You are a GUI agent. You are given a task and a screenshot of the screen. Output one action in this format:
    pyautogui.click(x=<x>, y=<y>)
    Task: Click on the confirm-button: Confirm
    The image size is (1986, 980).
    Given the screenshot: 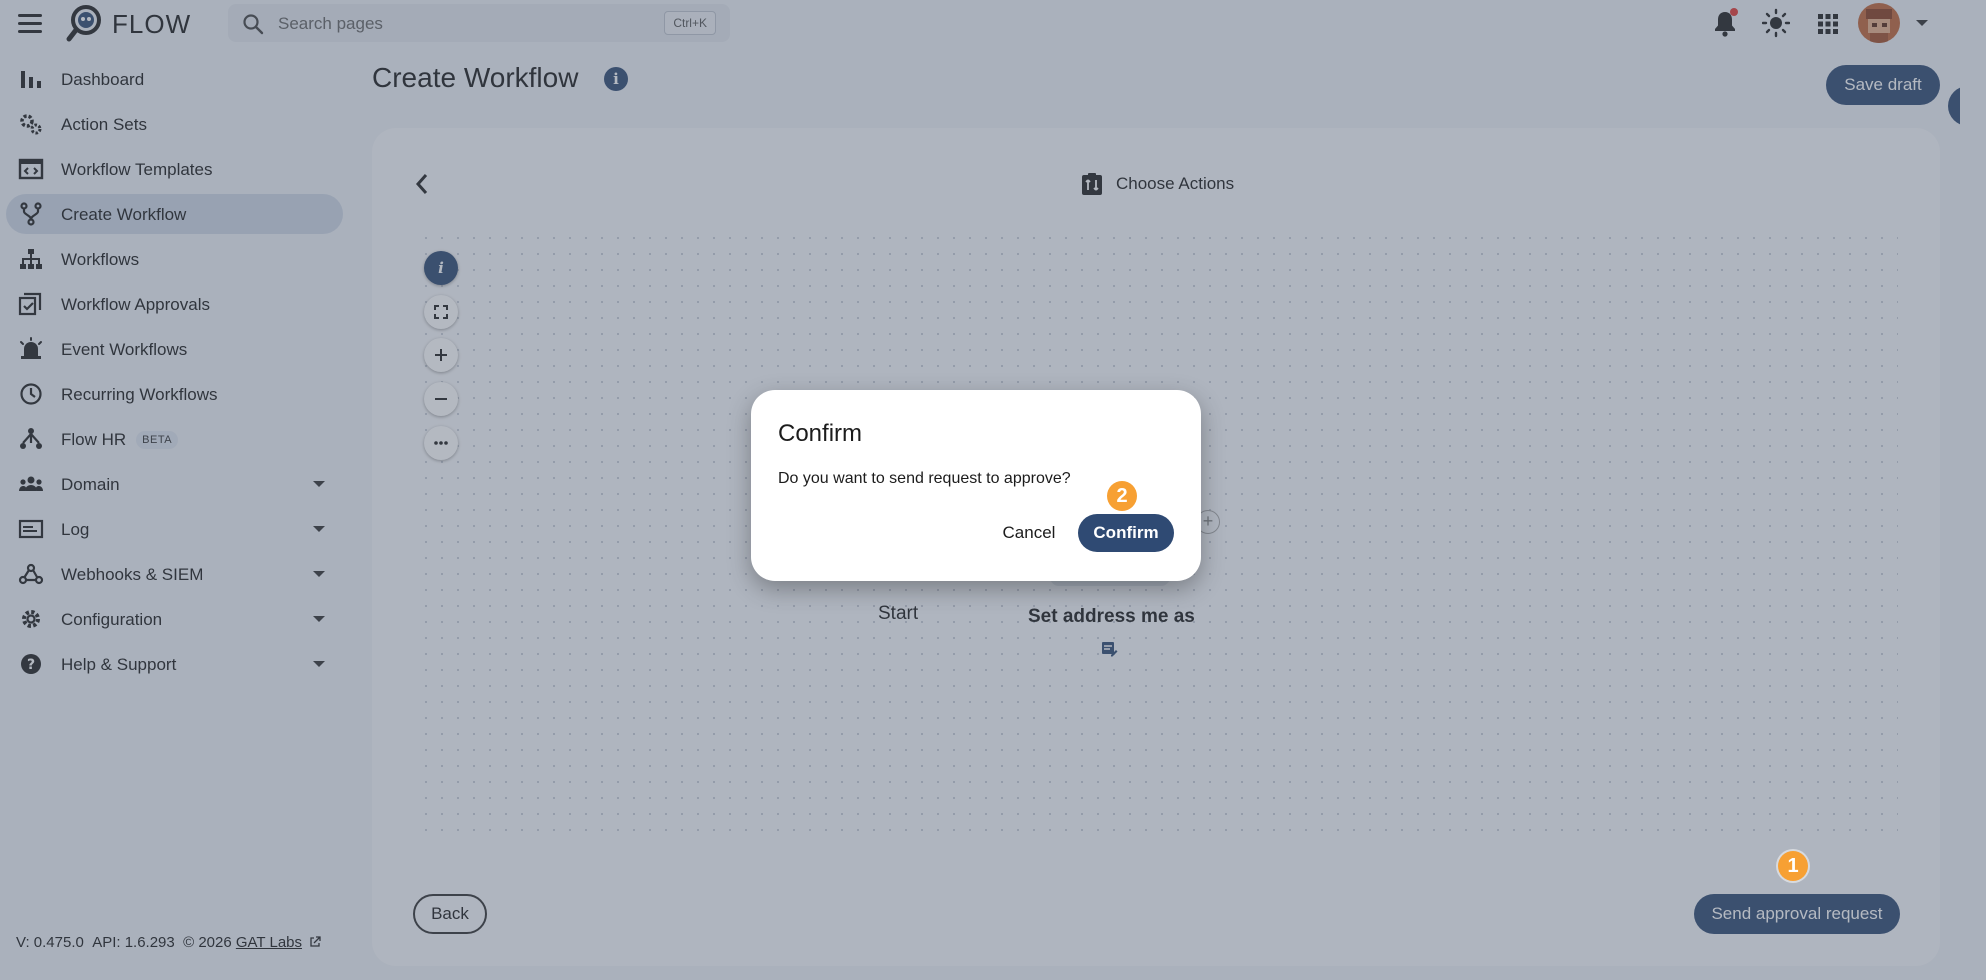 What is the action you would take?
    pyautogui.click(x=1126, y=533)
    